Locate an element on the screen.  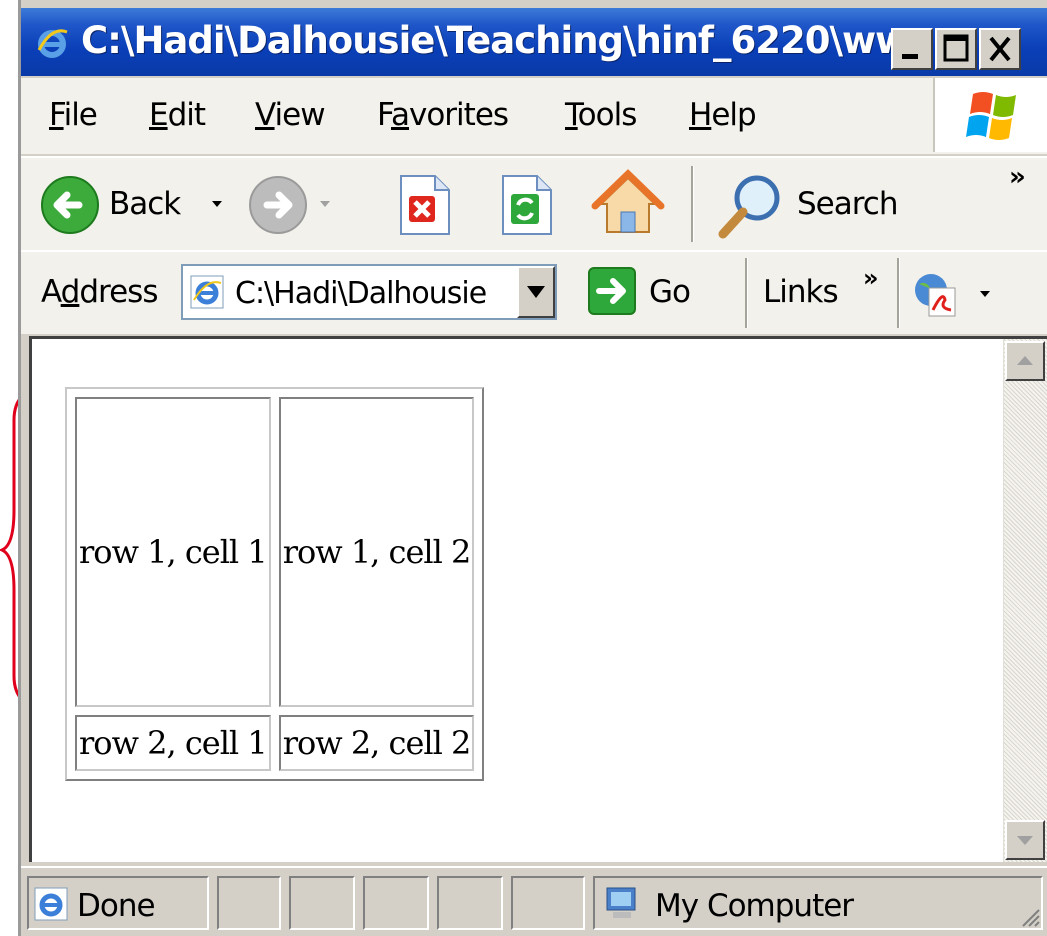
go-arrow-icon is located at coordinates (612, 291).